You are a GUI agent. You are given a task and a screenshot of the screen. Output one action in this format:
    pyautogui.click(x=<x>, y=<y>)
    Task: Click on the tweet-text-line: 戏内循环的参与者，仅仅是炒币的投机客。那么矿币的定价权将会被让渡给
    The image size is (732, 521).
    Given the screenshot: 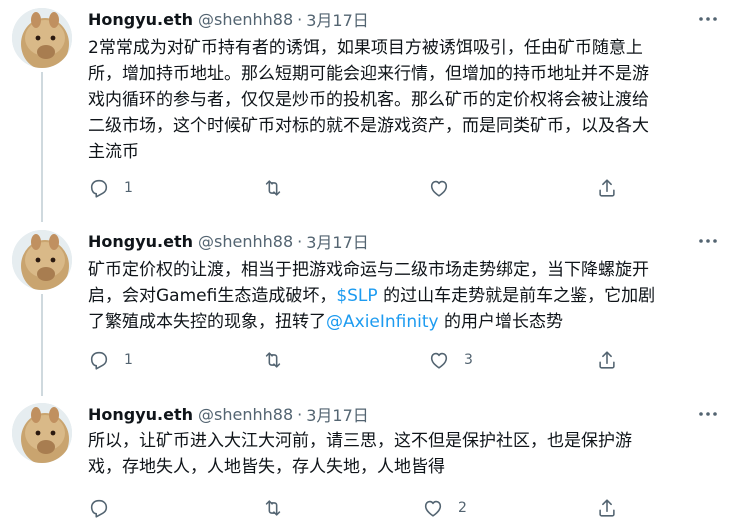 What is the action you would take?
    pyautogui.click(x=368, y=100)
    